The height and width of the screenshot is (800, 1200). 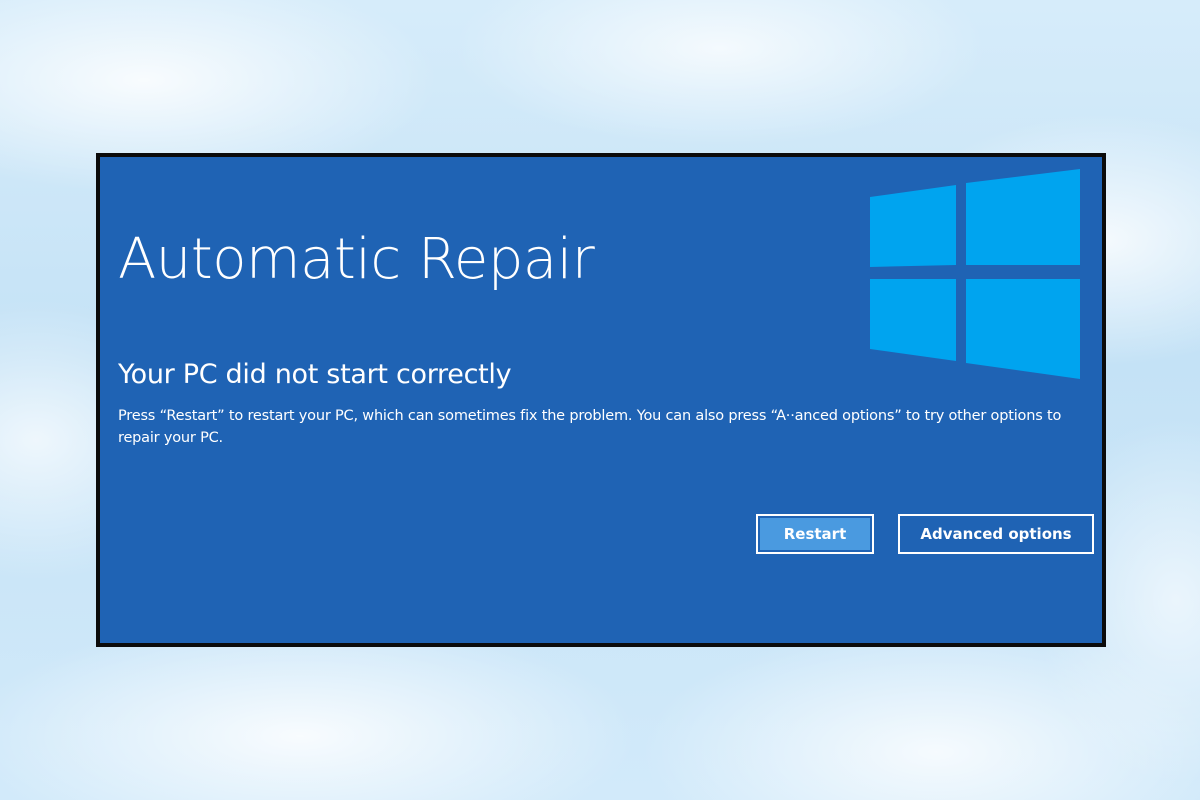 I want to click on advanced-options-button: Advanced options, so click(x=996, y=534).